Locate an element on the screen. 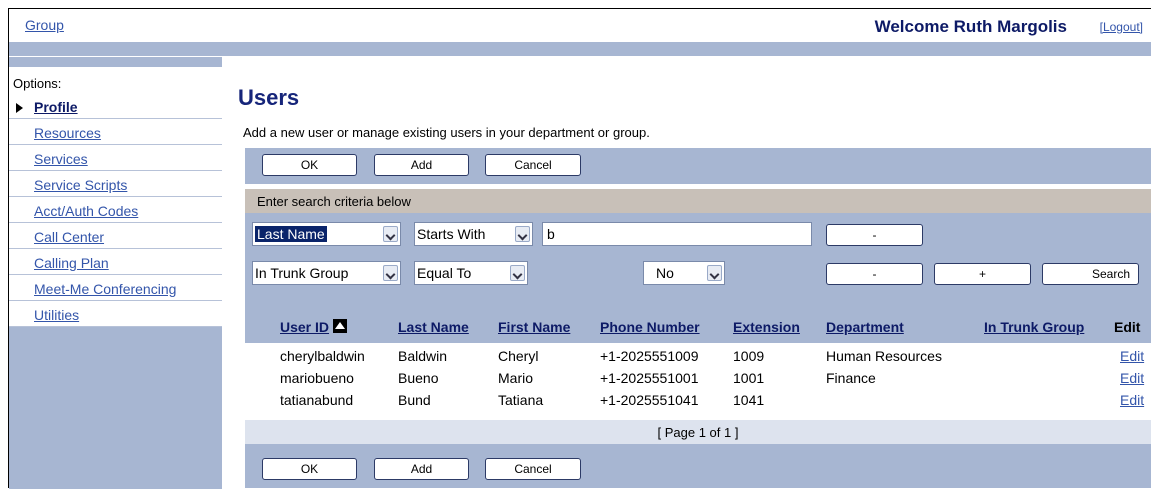 This screenshot has height=489, width=1151. column-header-department: Department is located at coordinates (865, 327).